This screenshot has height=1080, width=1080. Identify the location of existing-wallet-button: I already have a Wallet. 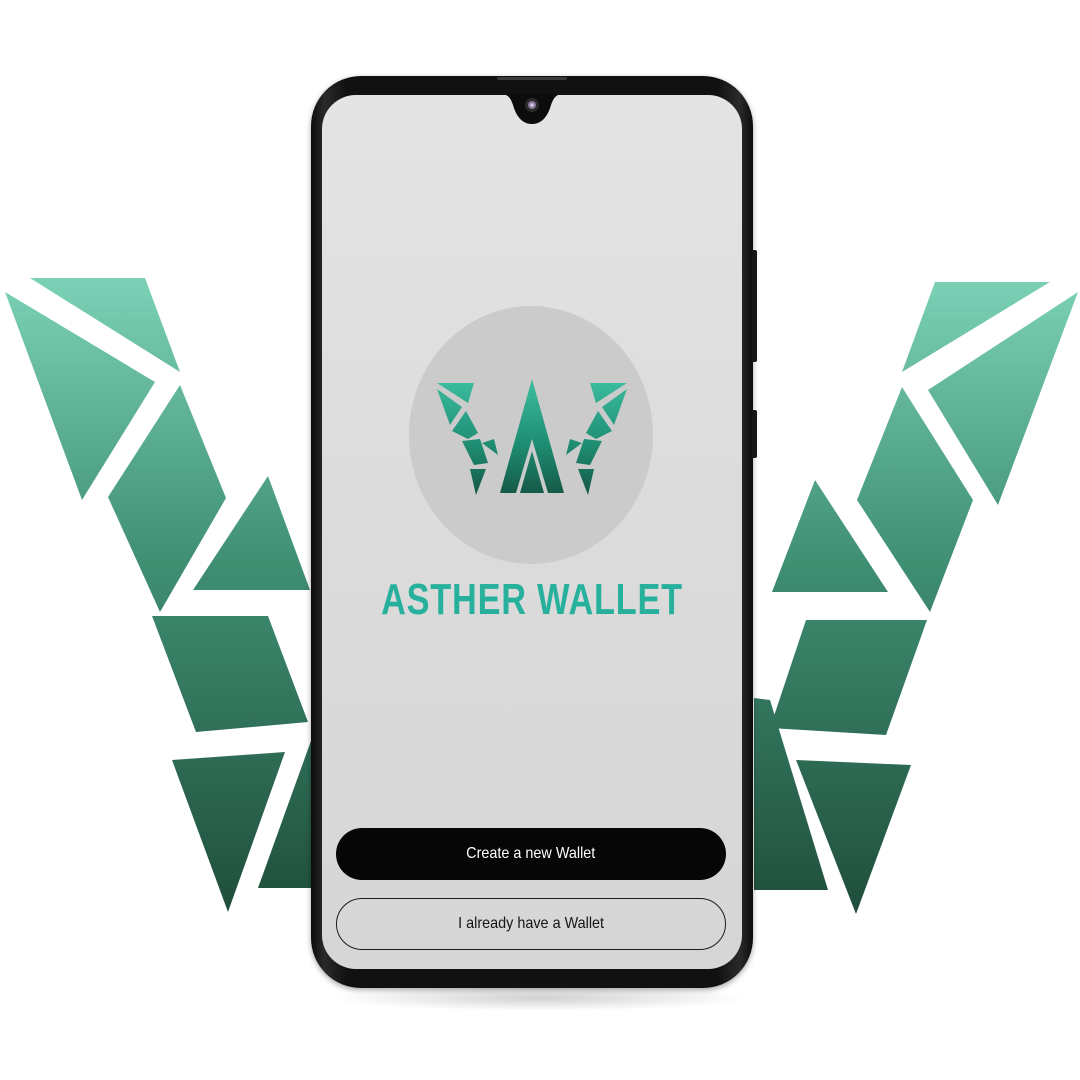
(531, 924).